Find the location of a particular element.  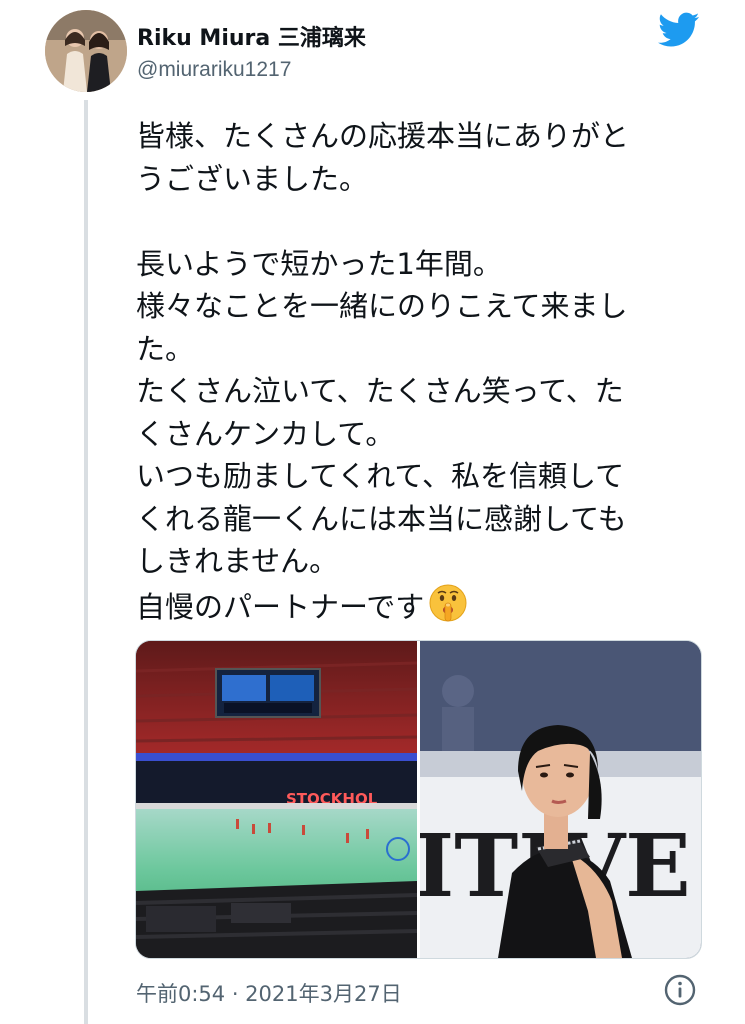

media-photo-arena: STOCKHOL is located at coordinates (276, 799).